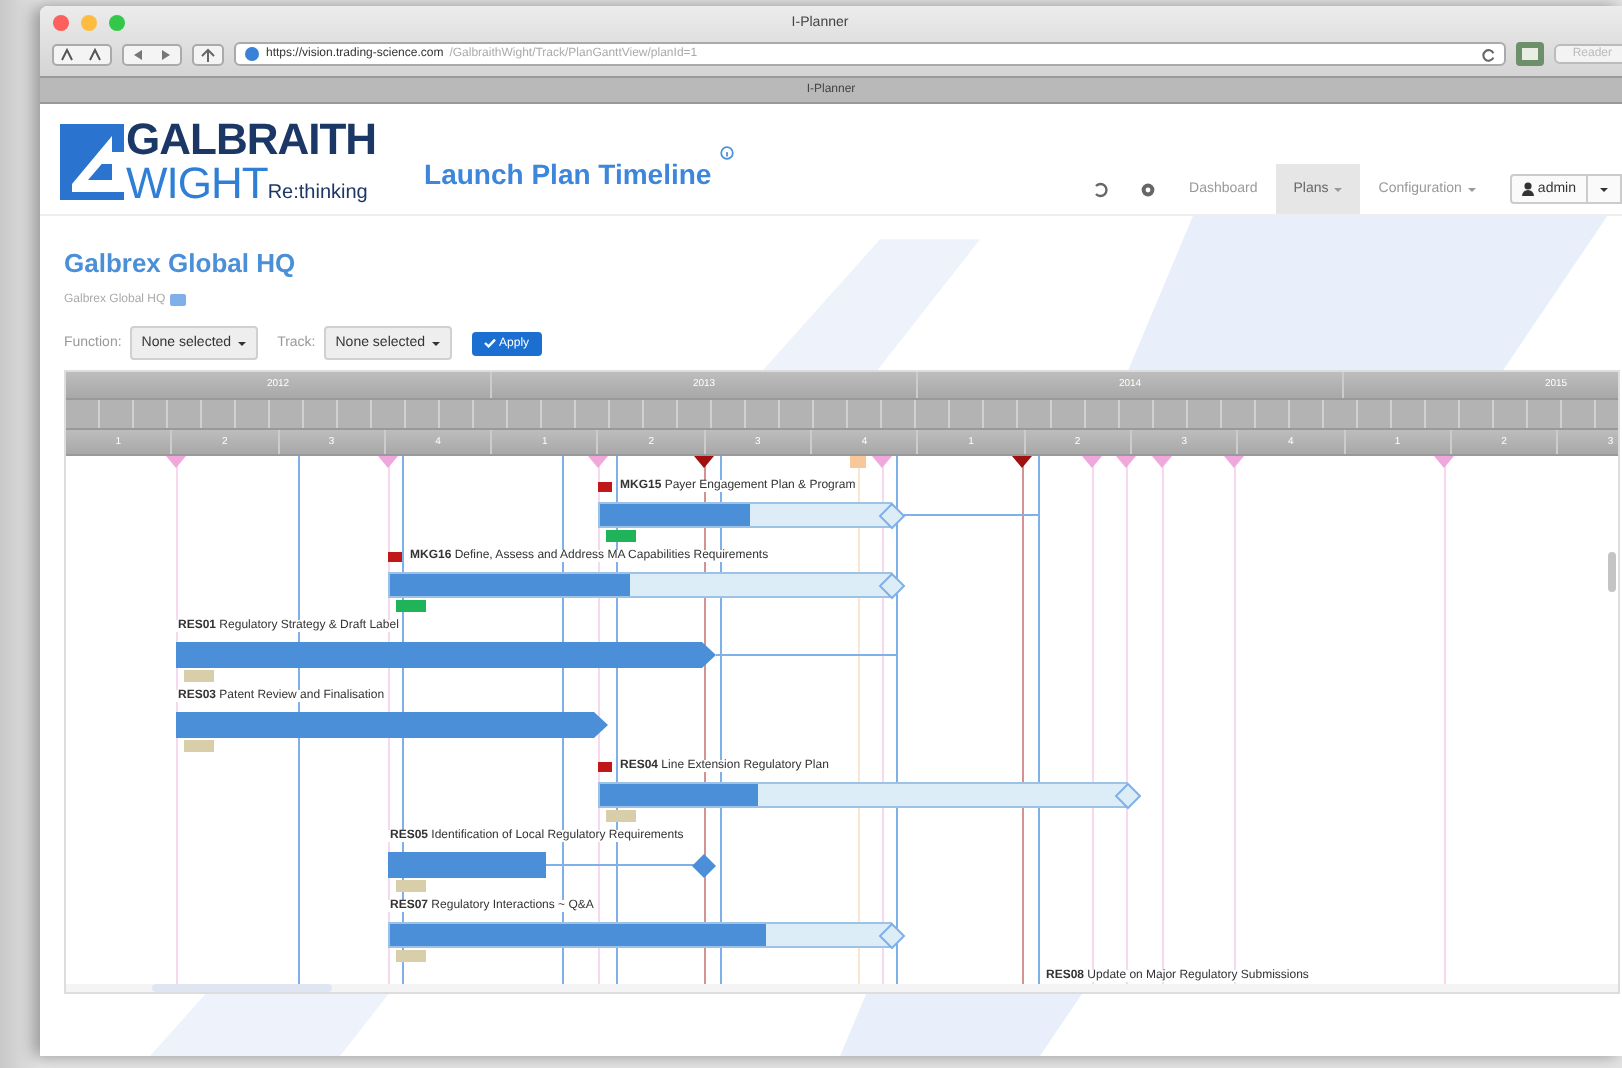 Image resolution: width=1622 pixels, height=1068 pixels. What do you see at coordinates (90, 22) in the screenshot?
I see `window-controls-icon` at bounding box center [90, 22].